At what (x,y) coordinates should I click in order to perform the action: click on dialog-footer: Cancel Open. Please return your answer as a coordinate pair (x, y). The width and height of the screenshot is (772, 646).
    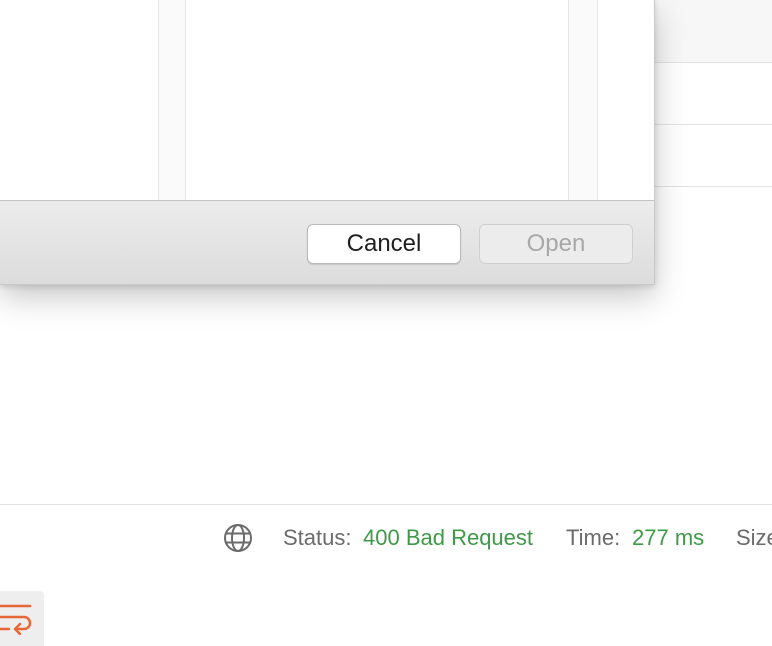
    Looking at the image, I should click on (327, 242).